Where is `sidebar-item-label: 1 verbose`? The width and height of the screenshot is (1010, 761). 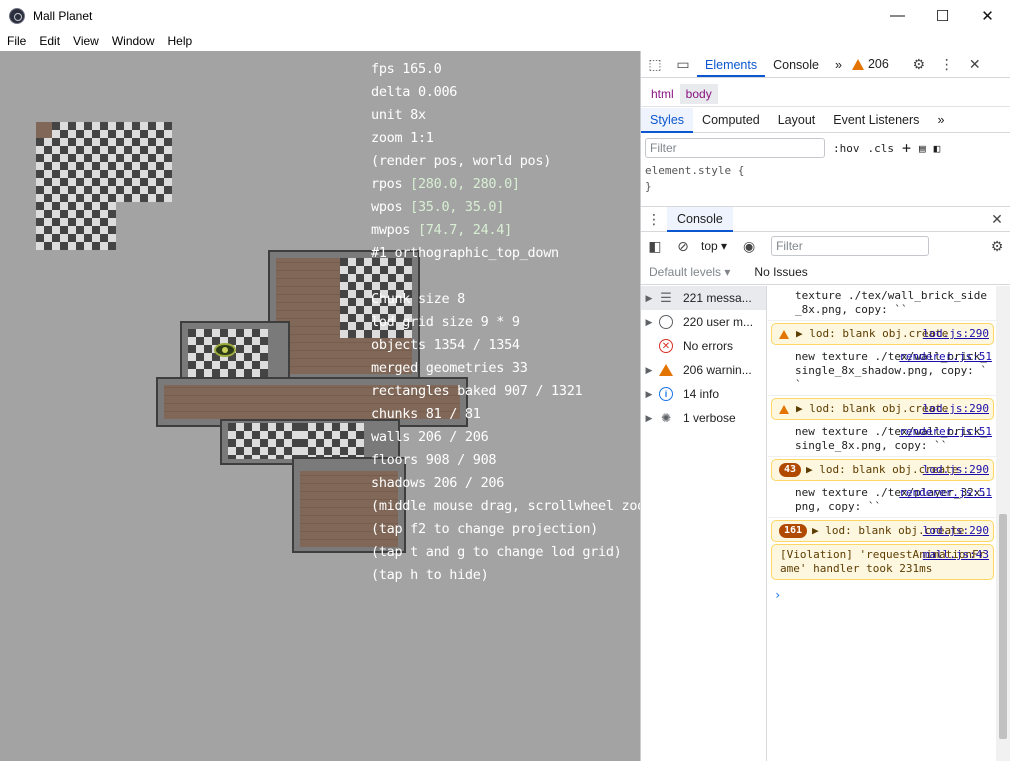 sidebar-item-label: 1 verbose is located at coordinates (709, 418).